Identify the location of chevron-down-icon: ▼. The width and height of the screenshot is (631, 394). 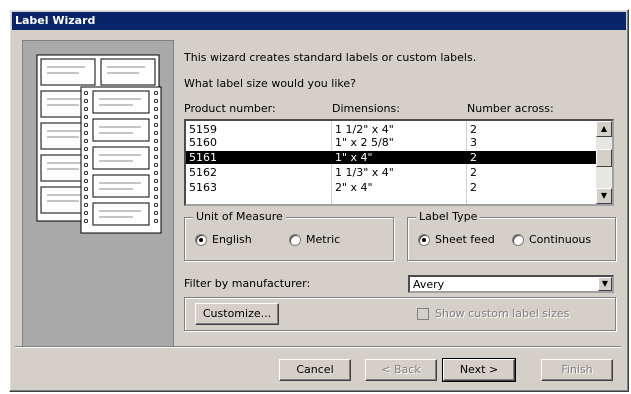
(605, 284).